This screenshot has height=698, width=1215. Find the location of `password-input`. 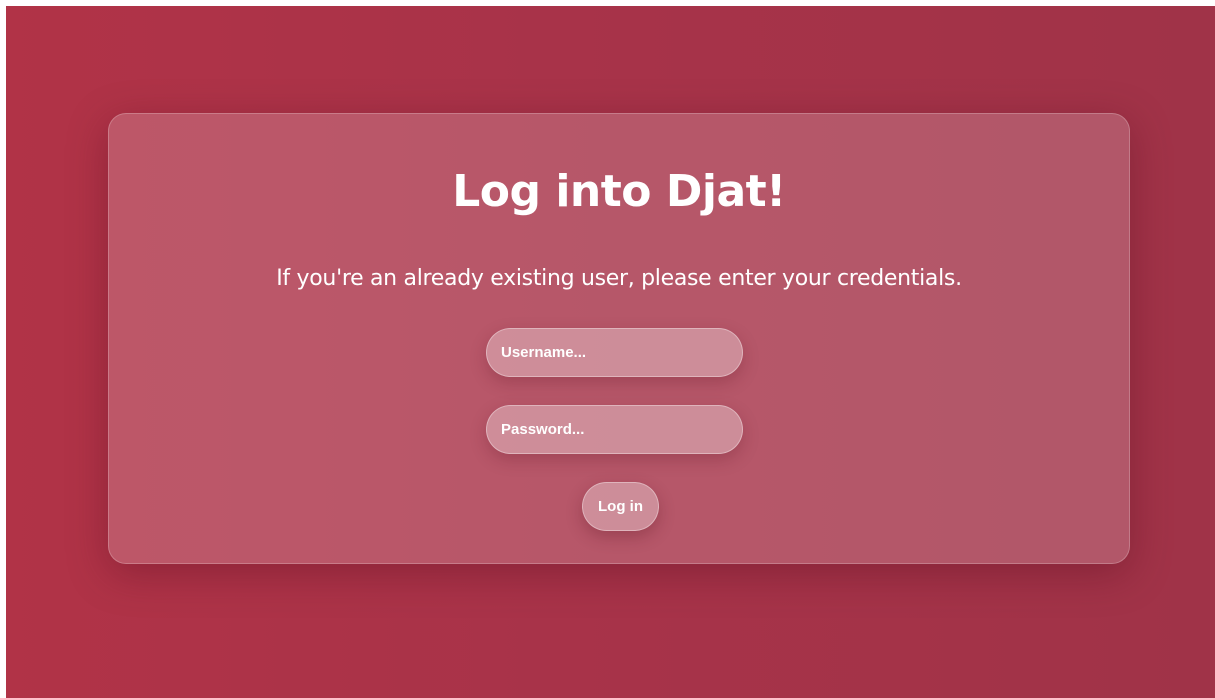

password-input is located at coordinates (614, 429).